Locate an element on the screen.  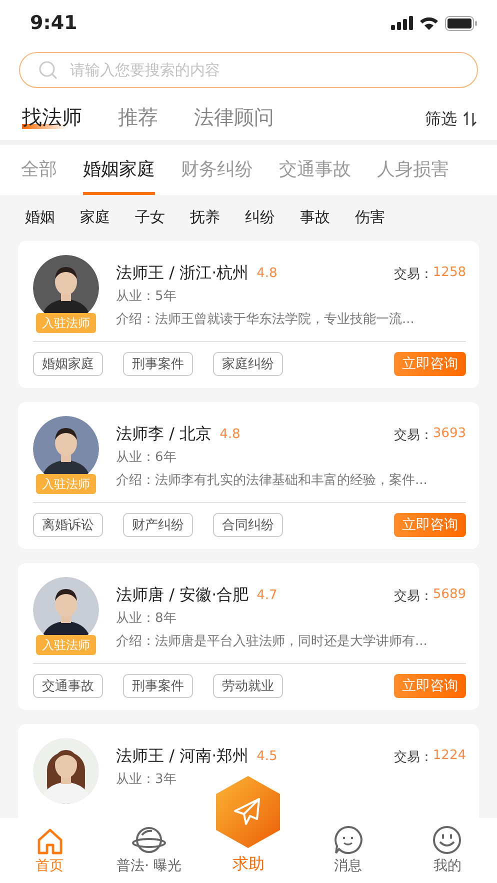
specialty-tag: 财产纠纷 is located at coordinates (158, 525).